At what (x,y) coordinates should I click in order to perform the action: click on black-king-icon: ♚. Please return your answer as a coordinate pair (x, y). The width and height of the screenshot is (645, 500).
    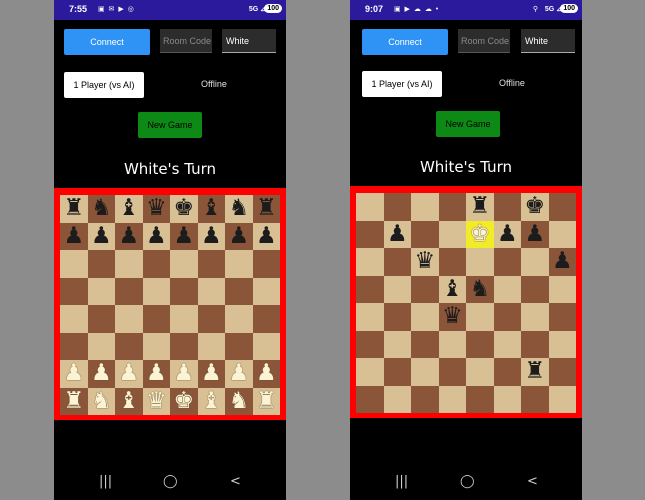
    Looking at the image, I should click on (183, 208).